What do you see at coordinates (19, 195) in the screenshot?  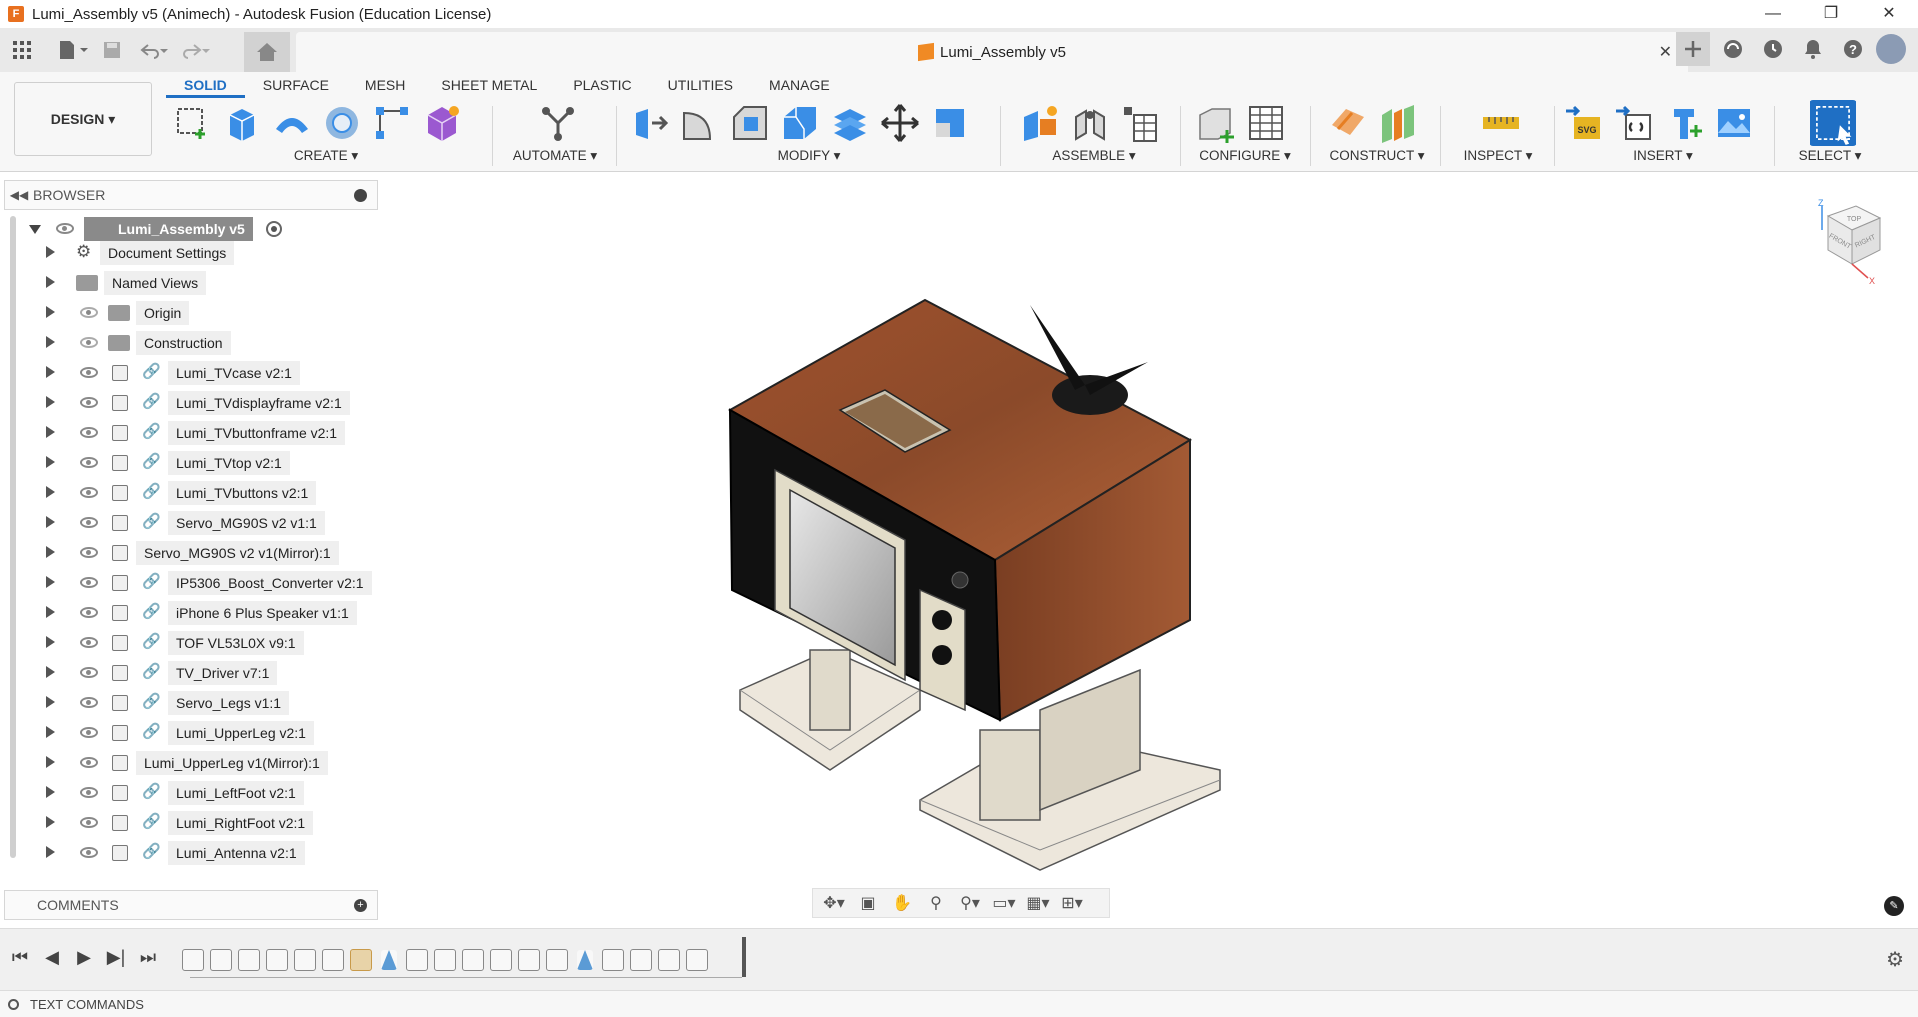 I see `collapse-browser-icon: ◀◀` at bounding box center [19, 195].